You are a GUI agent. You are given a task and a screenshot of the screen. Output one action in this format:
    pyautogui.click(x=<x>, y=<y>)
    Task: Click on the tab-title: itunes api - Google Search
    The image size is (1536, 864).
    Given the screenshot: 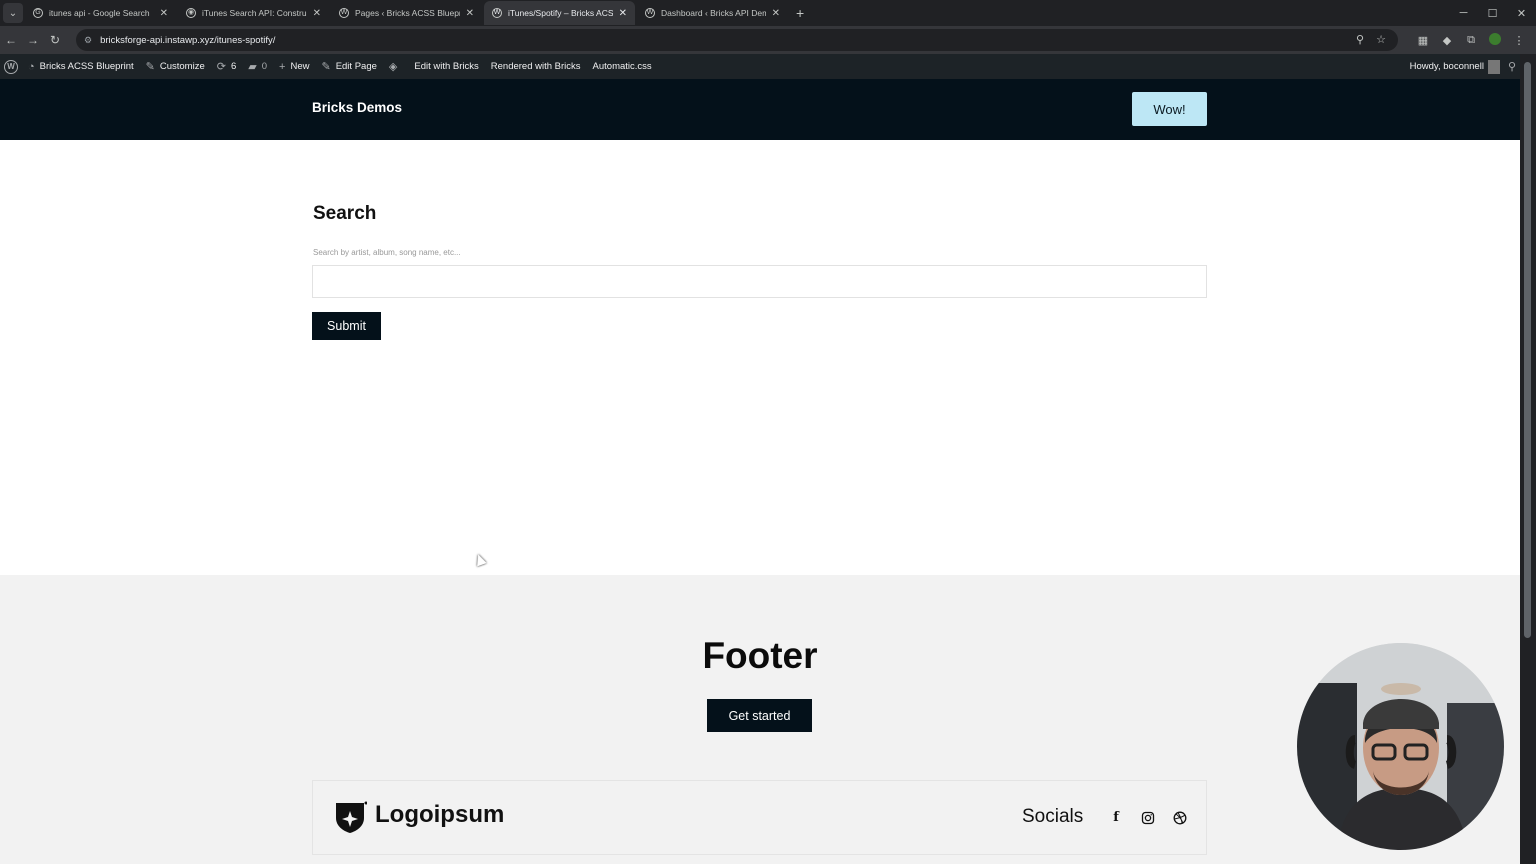 What is the action you would take?
    pyautogui.click(x=99, y=13)
    